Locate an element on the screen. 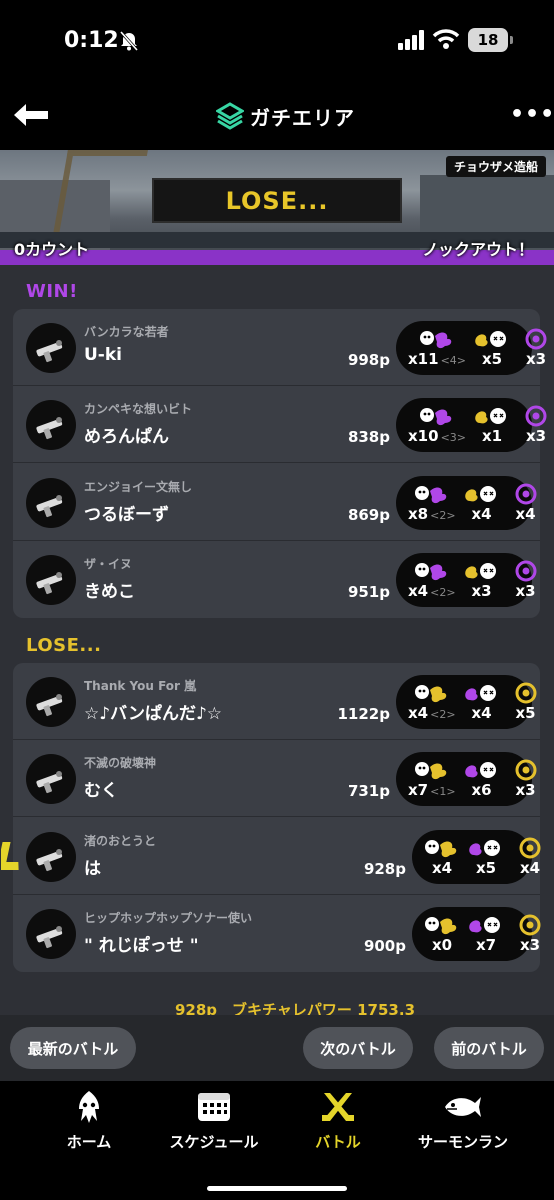  tab-schedule-label: スケジュール is located at coordinates (214, 1142).